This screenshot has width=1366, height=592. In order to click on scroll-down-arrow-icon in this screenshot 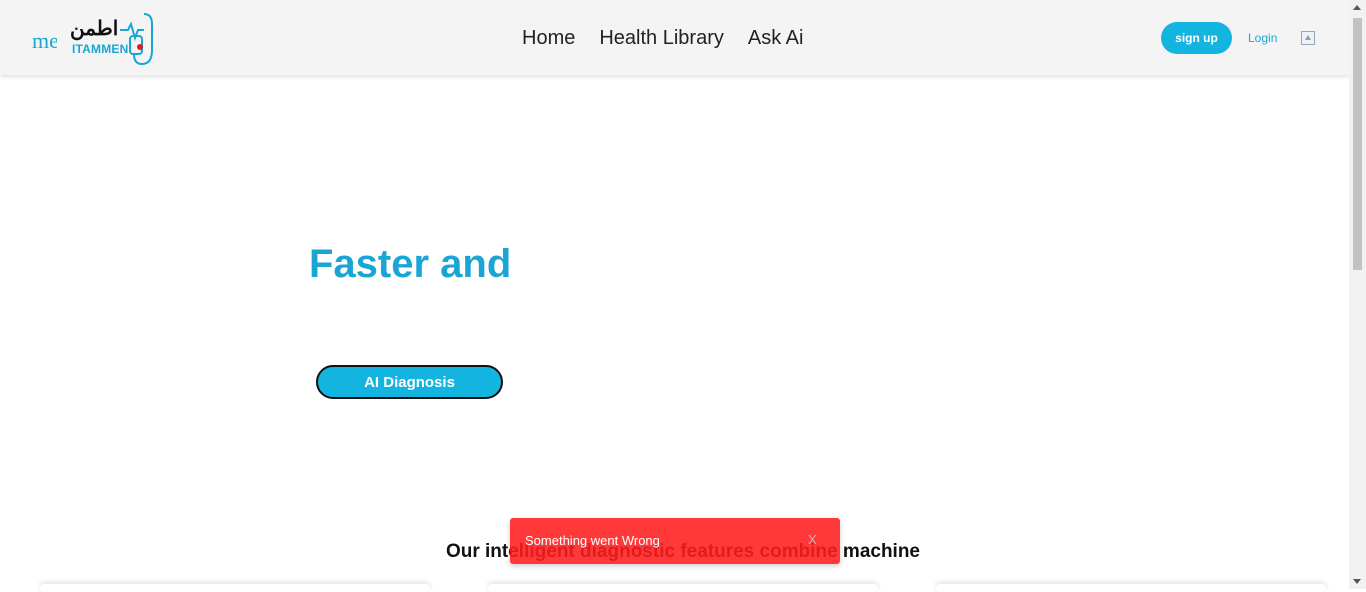, I will do `click(1357, 581)`.